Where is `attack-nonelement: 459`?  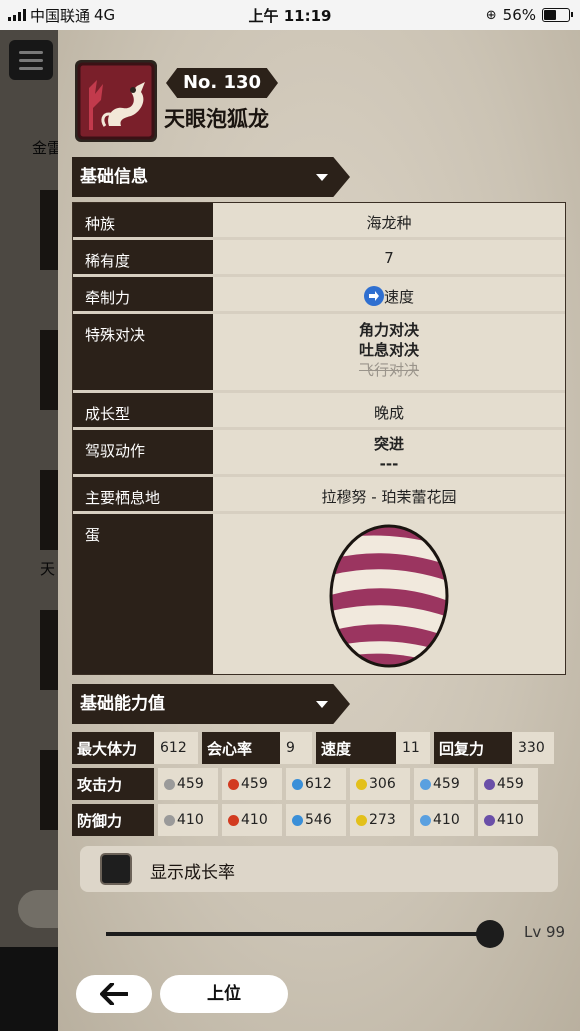
attack-nonelement: 459 is located at coordinates (188, 784).